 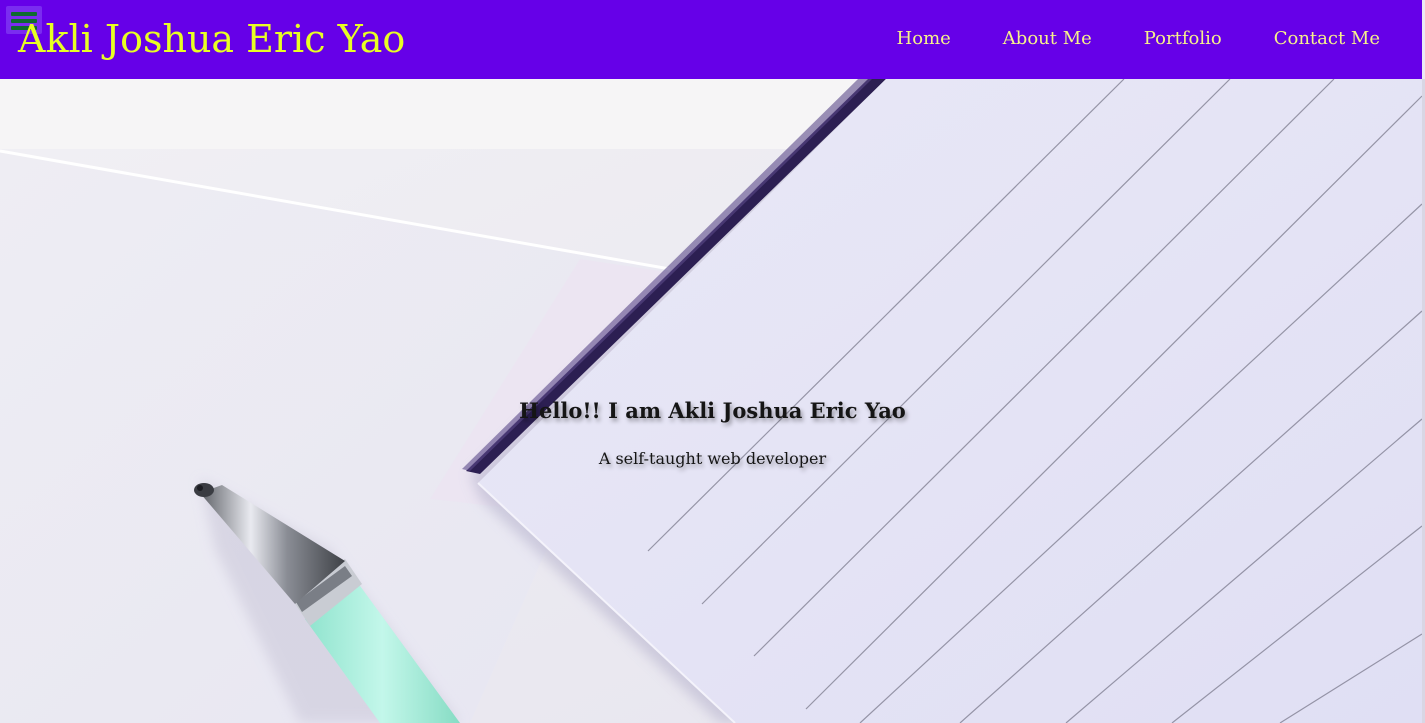 I want to click on menu-bar, so click(x=24, y=14).